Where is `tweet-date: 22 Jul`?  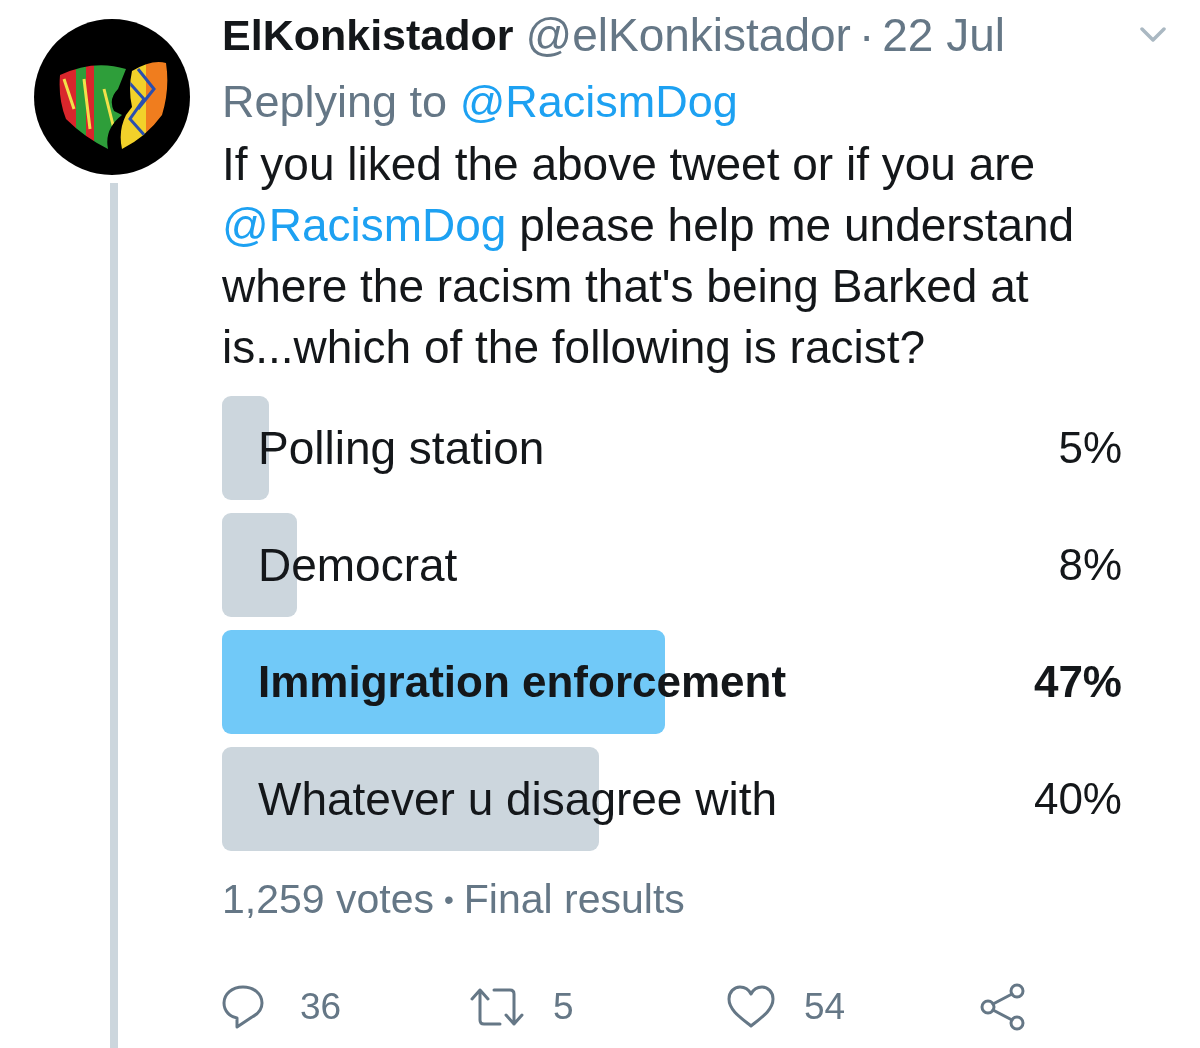 tweet-date: 22 Jul is located at coordinates (943, 35).